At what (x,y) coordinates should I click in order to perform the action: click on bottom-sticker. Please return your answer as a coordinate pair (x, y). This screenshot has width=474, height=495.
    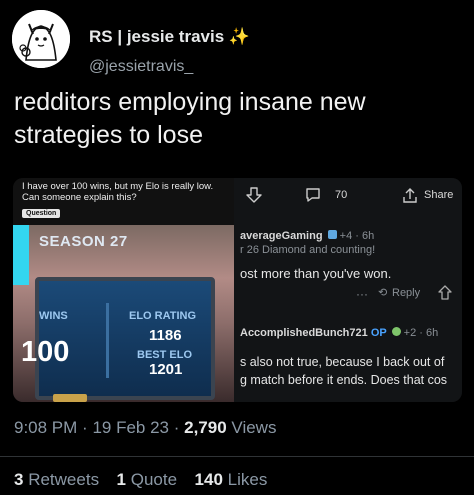
    Looking at the image, I should click on (70, 398).